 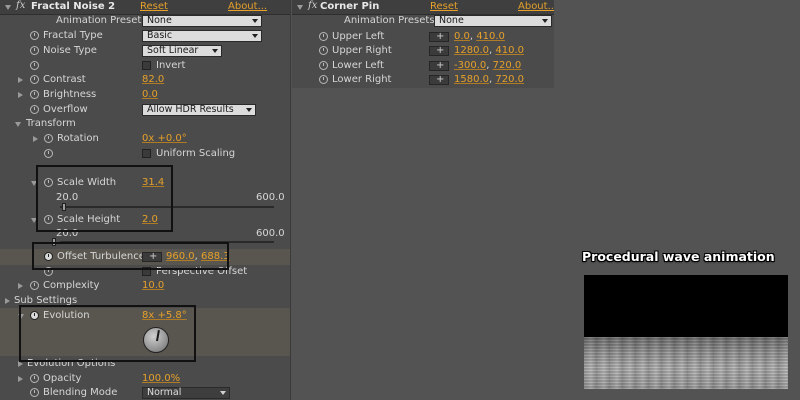 I want to click on scale-width-max: 600.0, so click(x=270, y=197).